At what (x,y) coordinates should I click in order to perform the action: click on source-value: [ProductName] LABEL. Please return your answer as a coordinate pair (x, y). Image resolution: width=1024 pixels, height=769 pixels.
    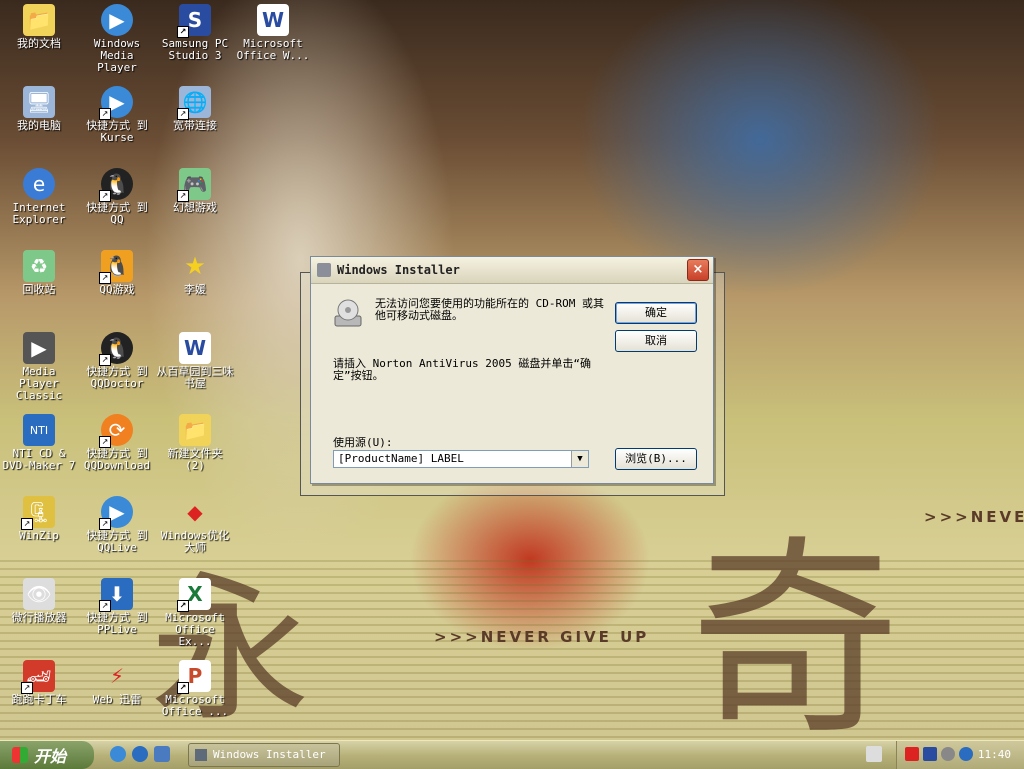
    Looking at the image, I should click on (401, 458).